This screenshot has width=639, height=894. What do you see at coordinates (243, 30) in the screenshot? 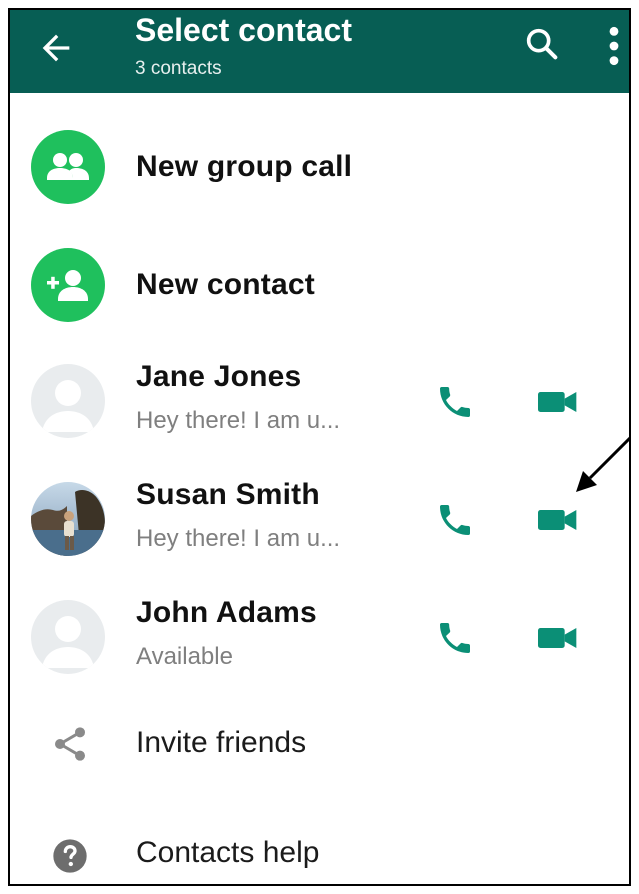
I see `page-title: Select contact` at bounding box center [243, 30].